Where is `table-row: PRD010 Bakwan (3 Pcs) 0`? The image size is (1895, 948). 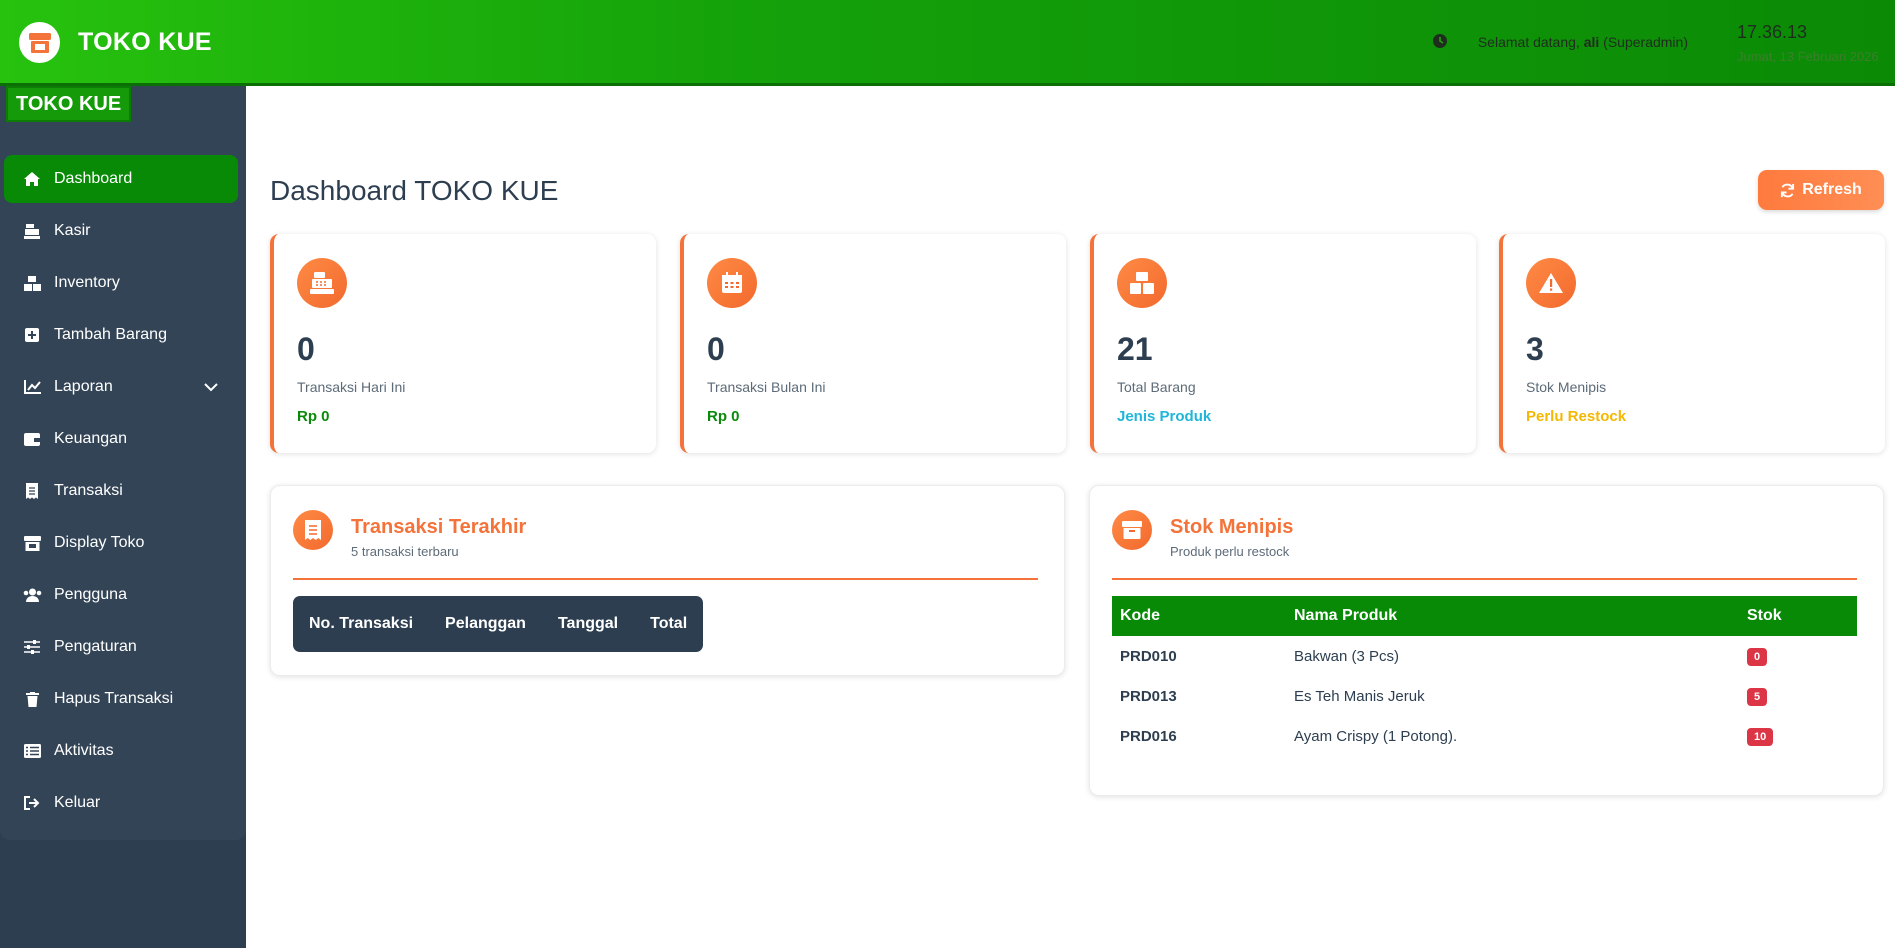 table-row: PRD010 Bakwan (3 Pcs) 0 is located at coordinates (1484, 656).